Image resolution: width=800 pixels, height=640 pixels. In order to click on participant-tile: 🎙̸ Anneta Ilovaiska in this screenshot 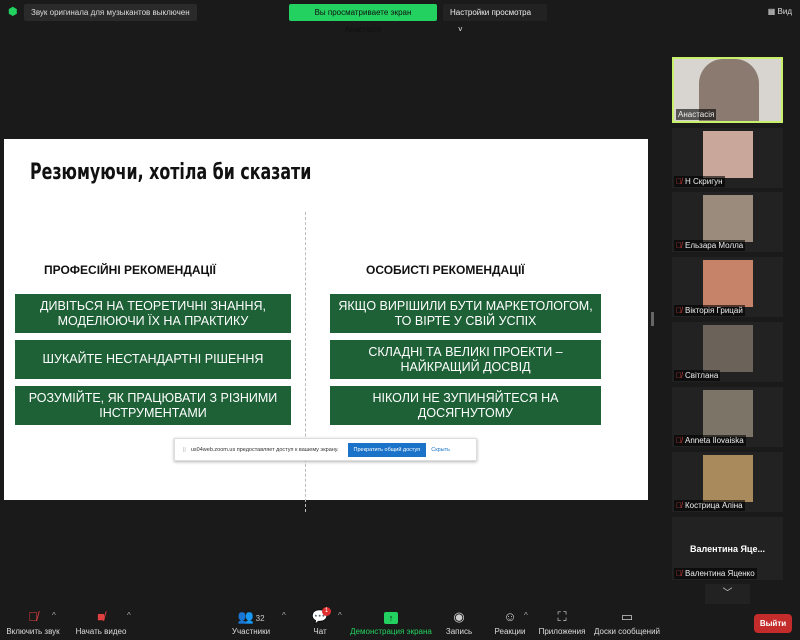, I will do `click(727, 417)`.